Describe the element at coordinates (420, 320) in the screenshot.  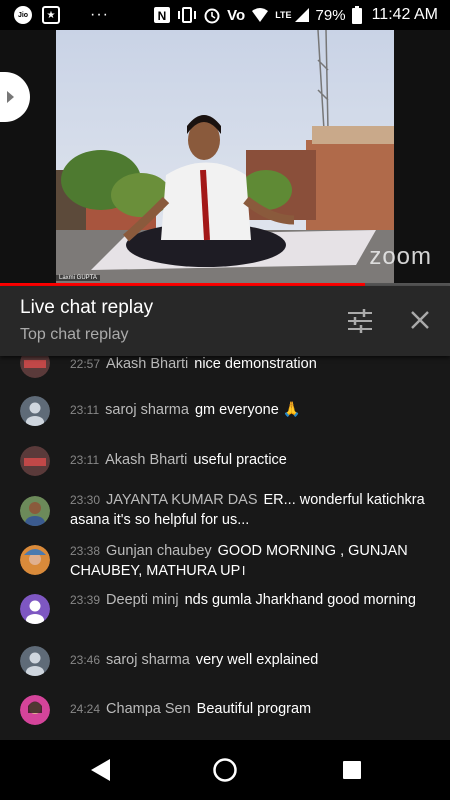
I see `close-icon` at that location.